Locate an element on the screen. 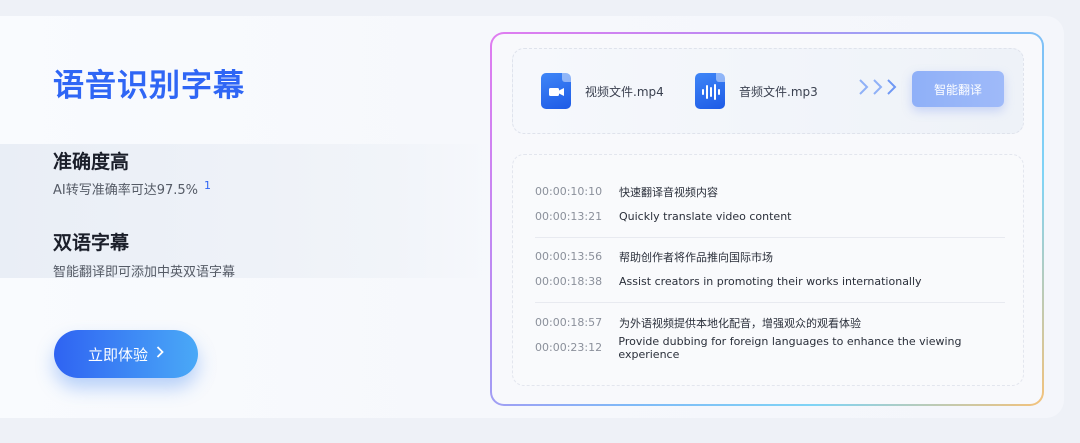 This screenshot has height=443, width=1080. file-item-audio: 音频文件.mp3 is located at coordinates (756, 91).